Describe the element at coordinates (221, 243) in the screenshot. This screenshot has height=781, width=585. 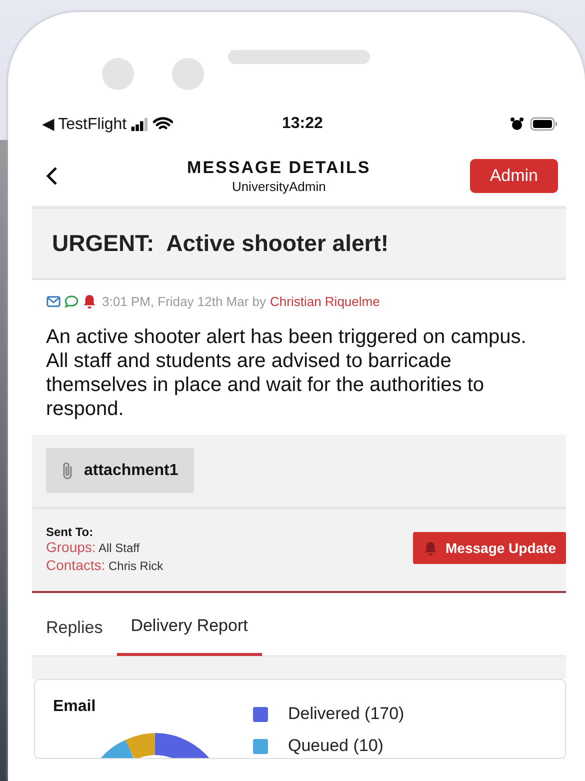
I see `message-subject: URGENT: Active shooter alert!` at that location.